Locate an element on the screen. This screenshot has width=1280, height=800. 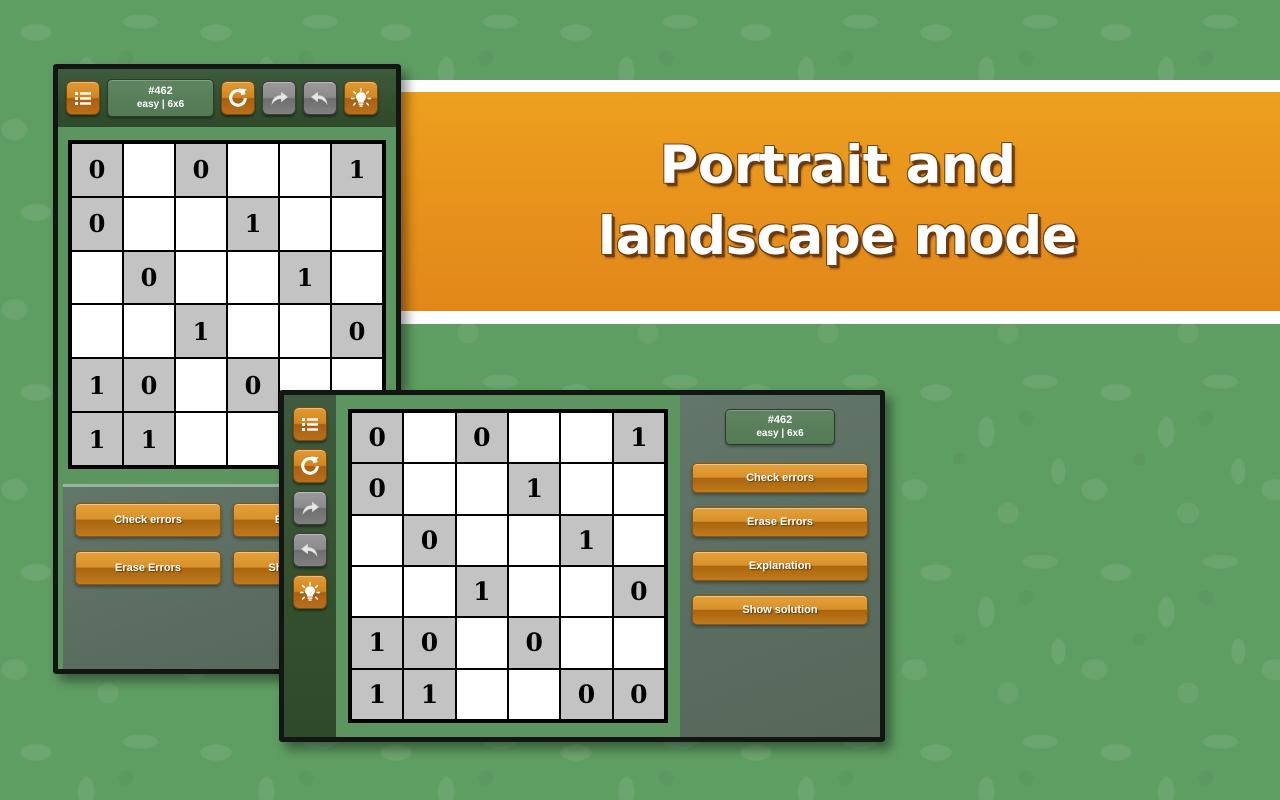
explanation-button: Explanation is located at coordinates (780, 566).